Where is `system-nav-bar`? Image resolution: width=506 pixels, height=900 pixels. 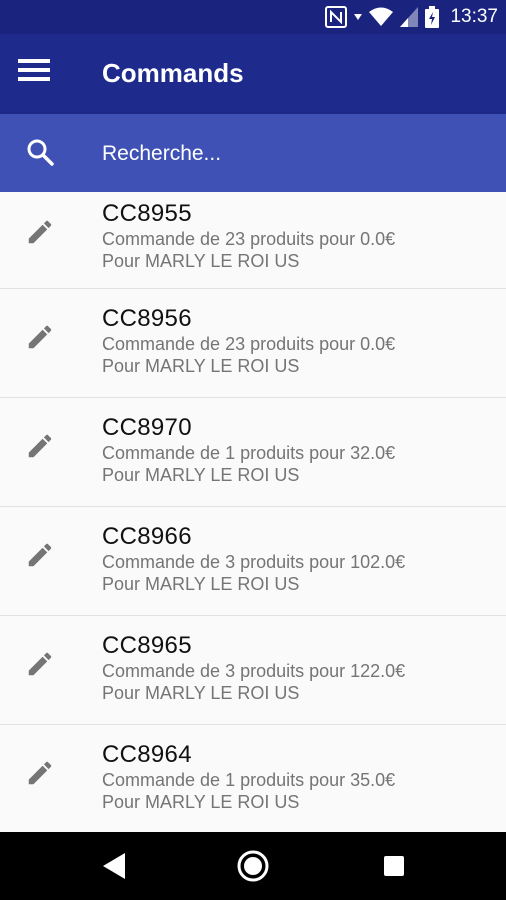 system-nav-bar is located at coordinates (253, 866).